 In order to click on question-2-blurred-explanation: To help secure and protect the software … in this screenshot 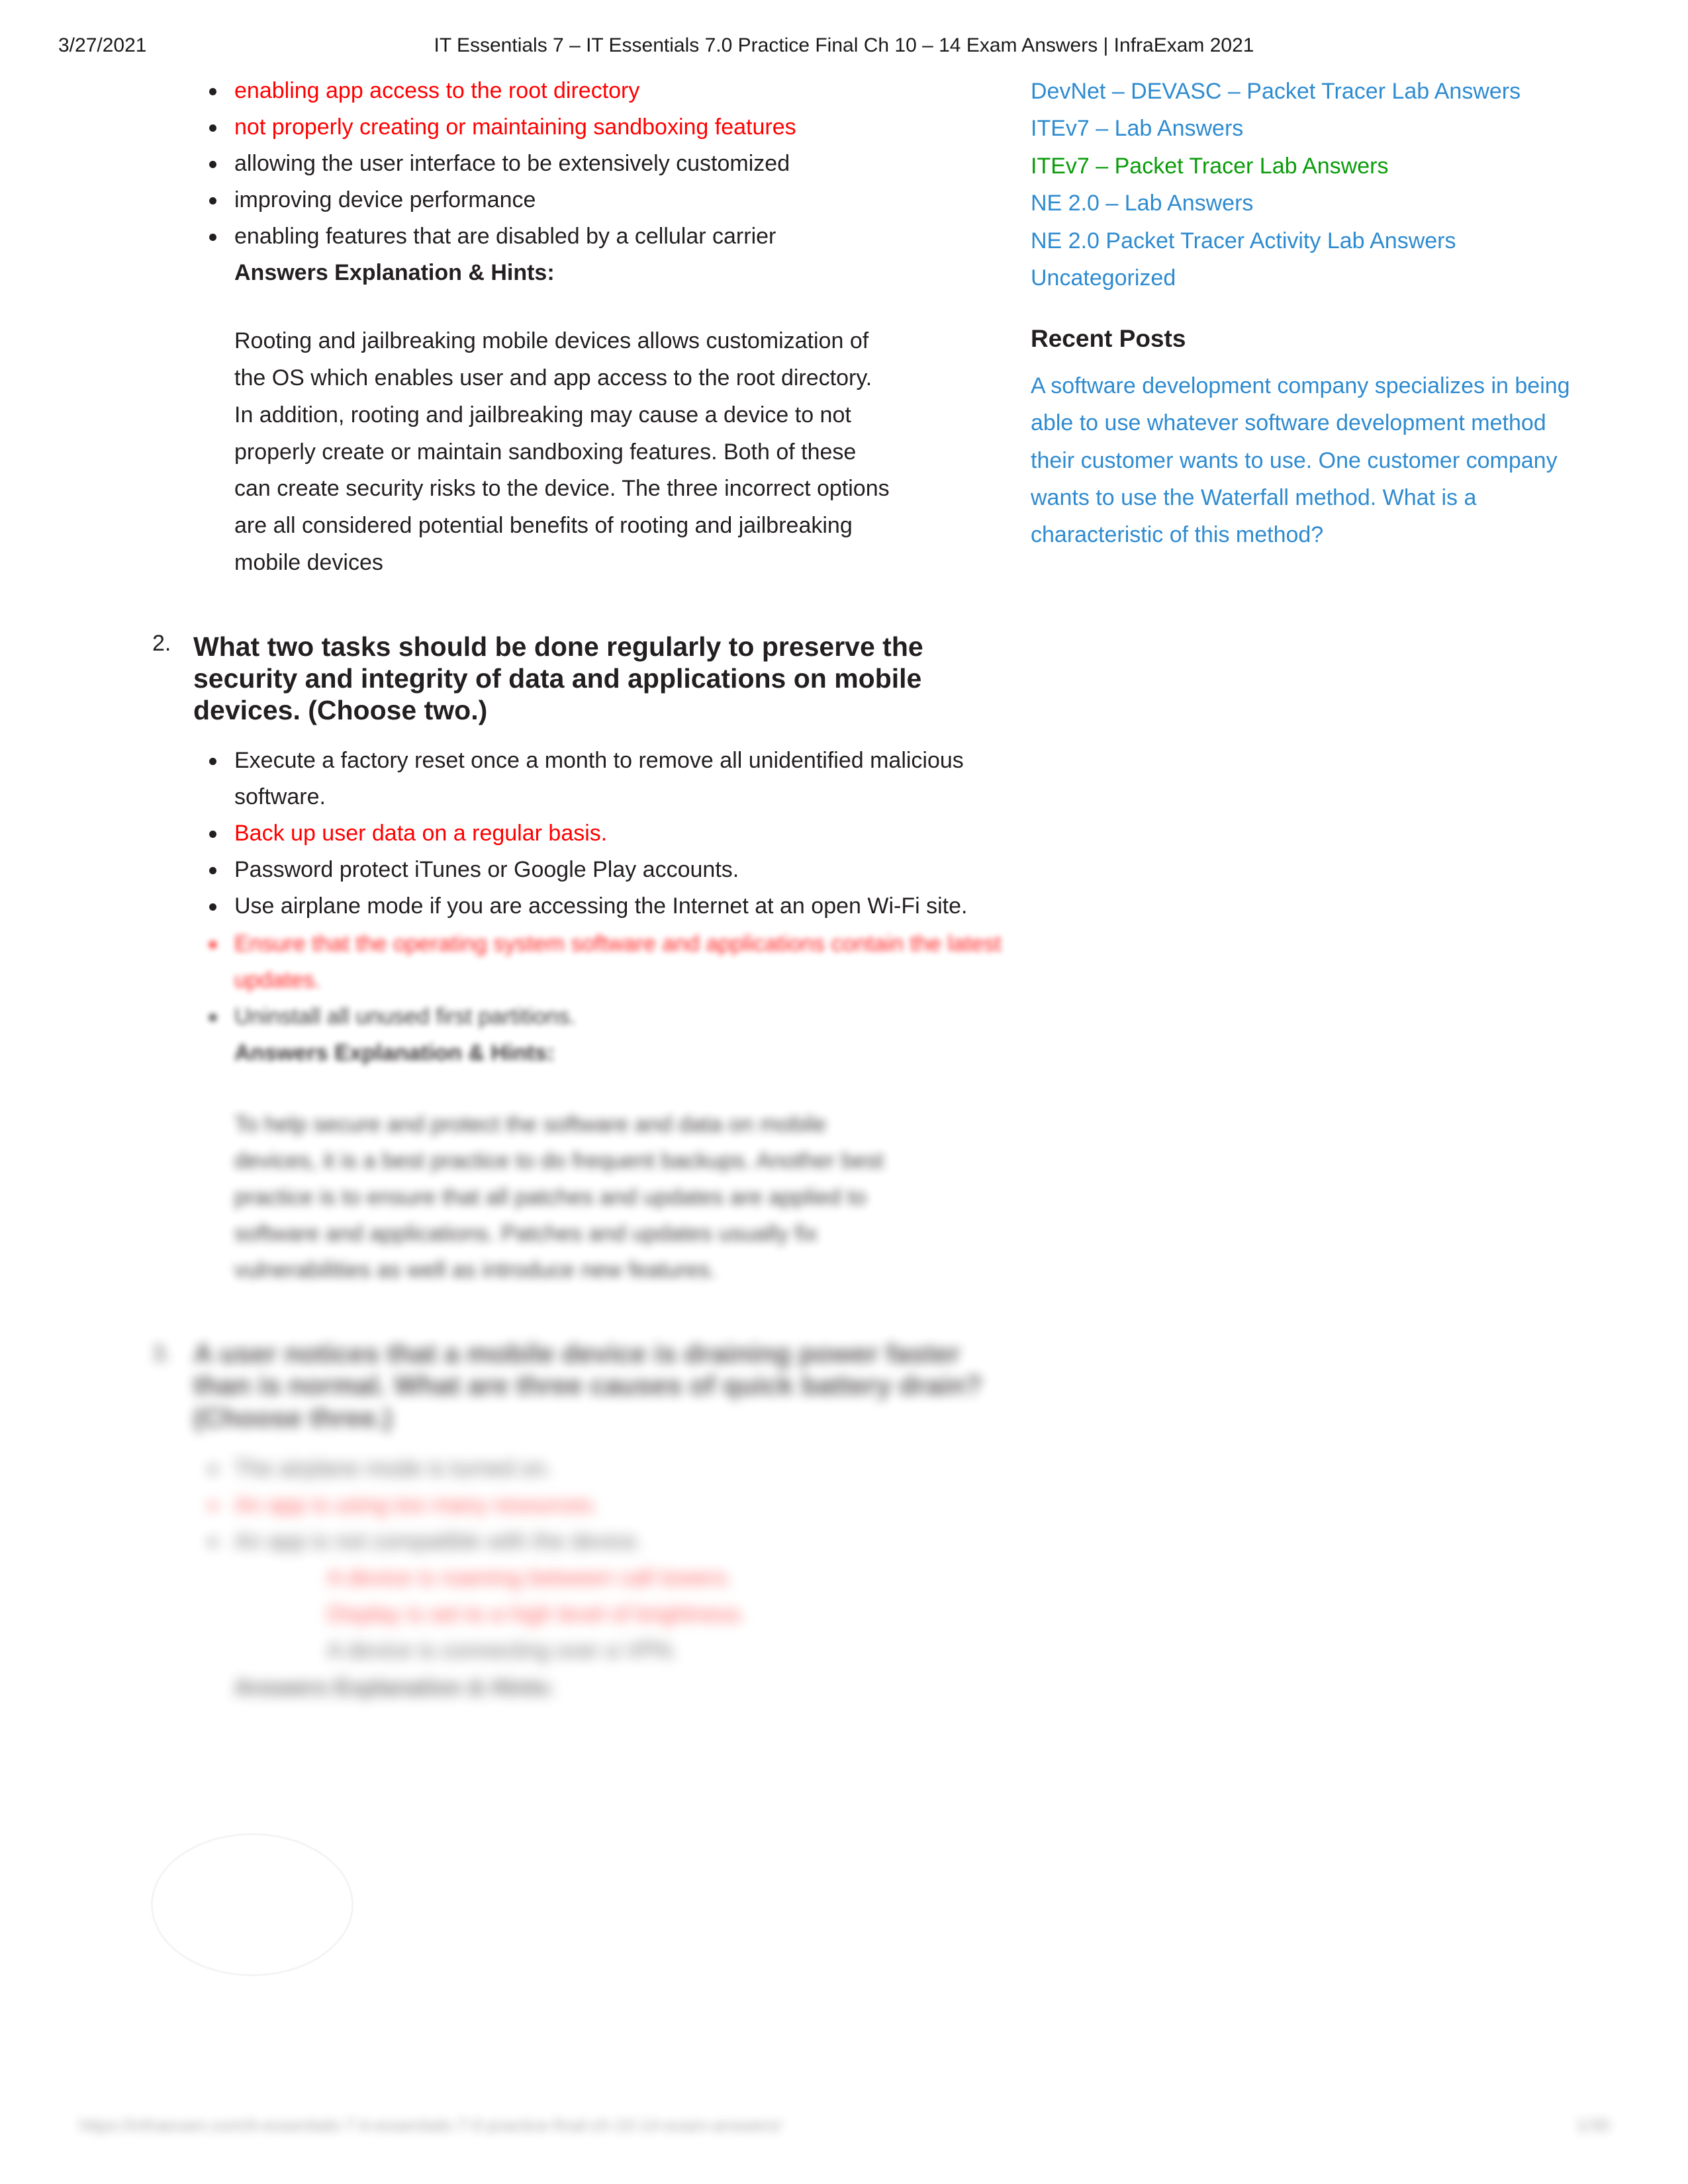, I will do `click(524, 1198)`.